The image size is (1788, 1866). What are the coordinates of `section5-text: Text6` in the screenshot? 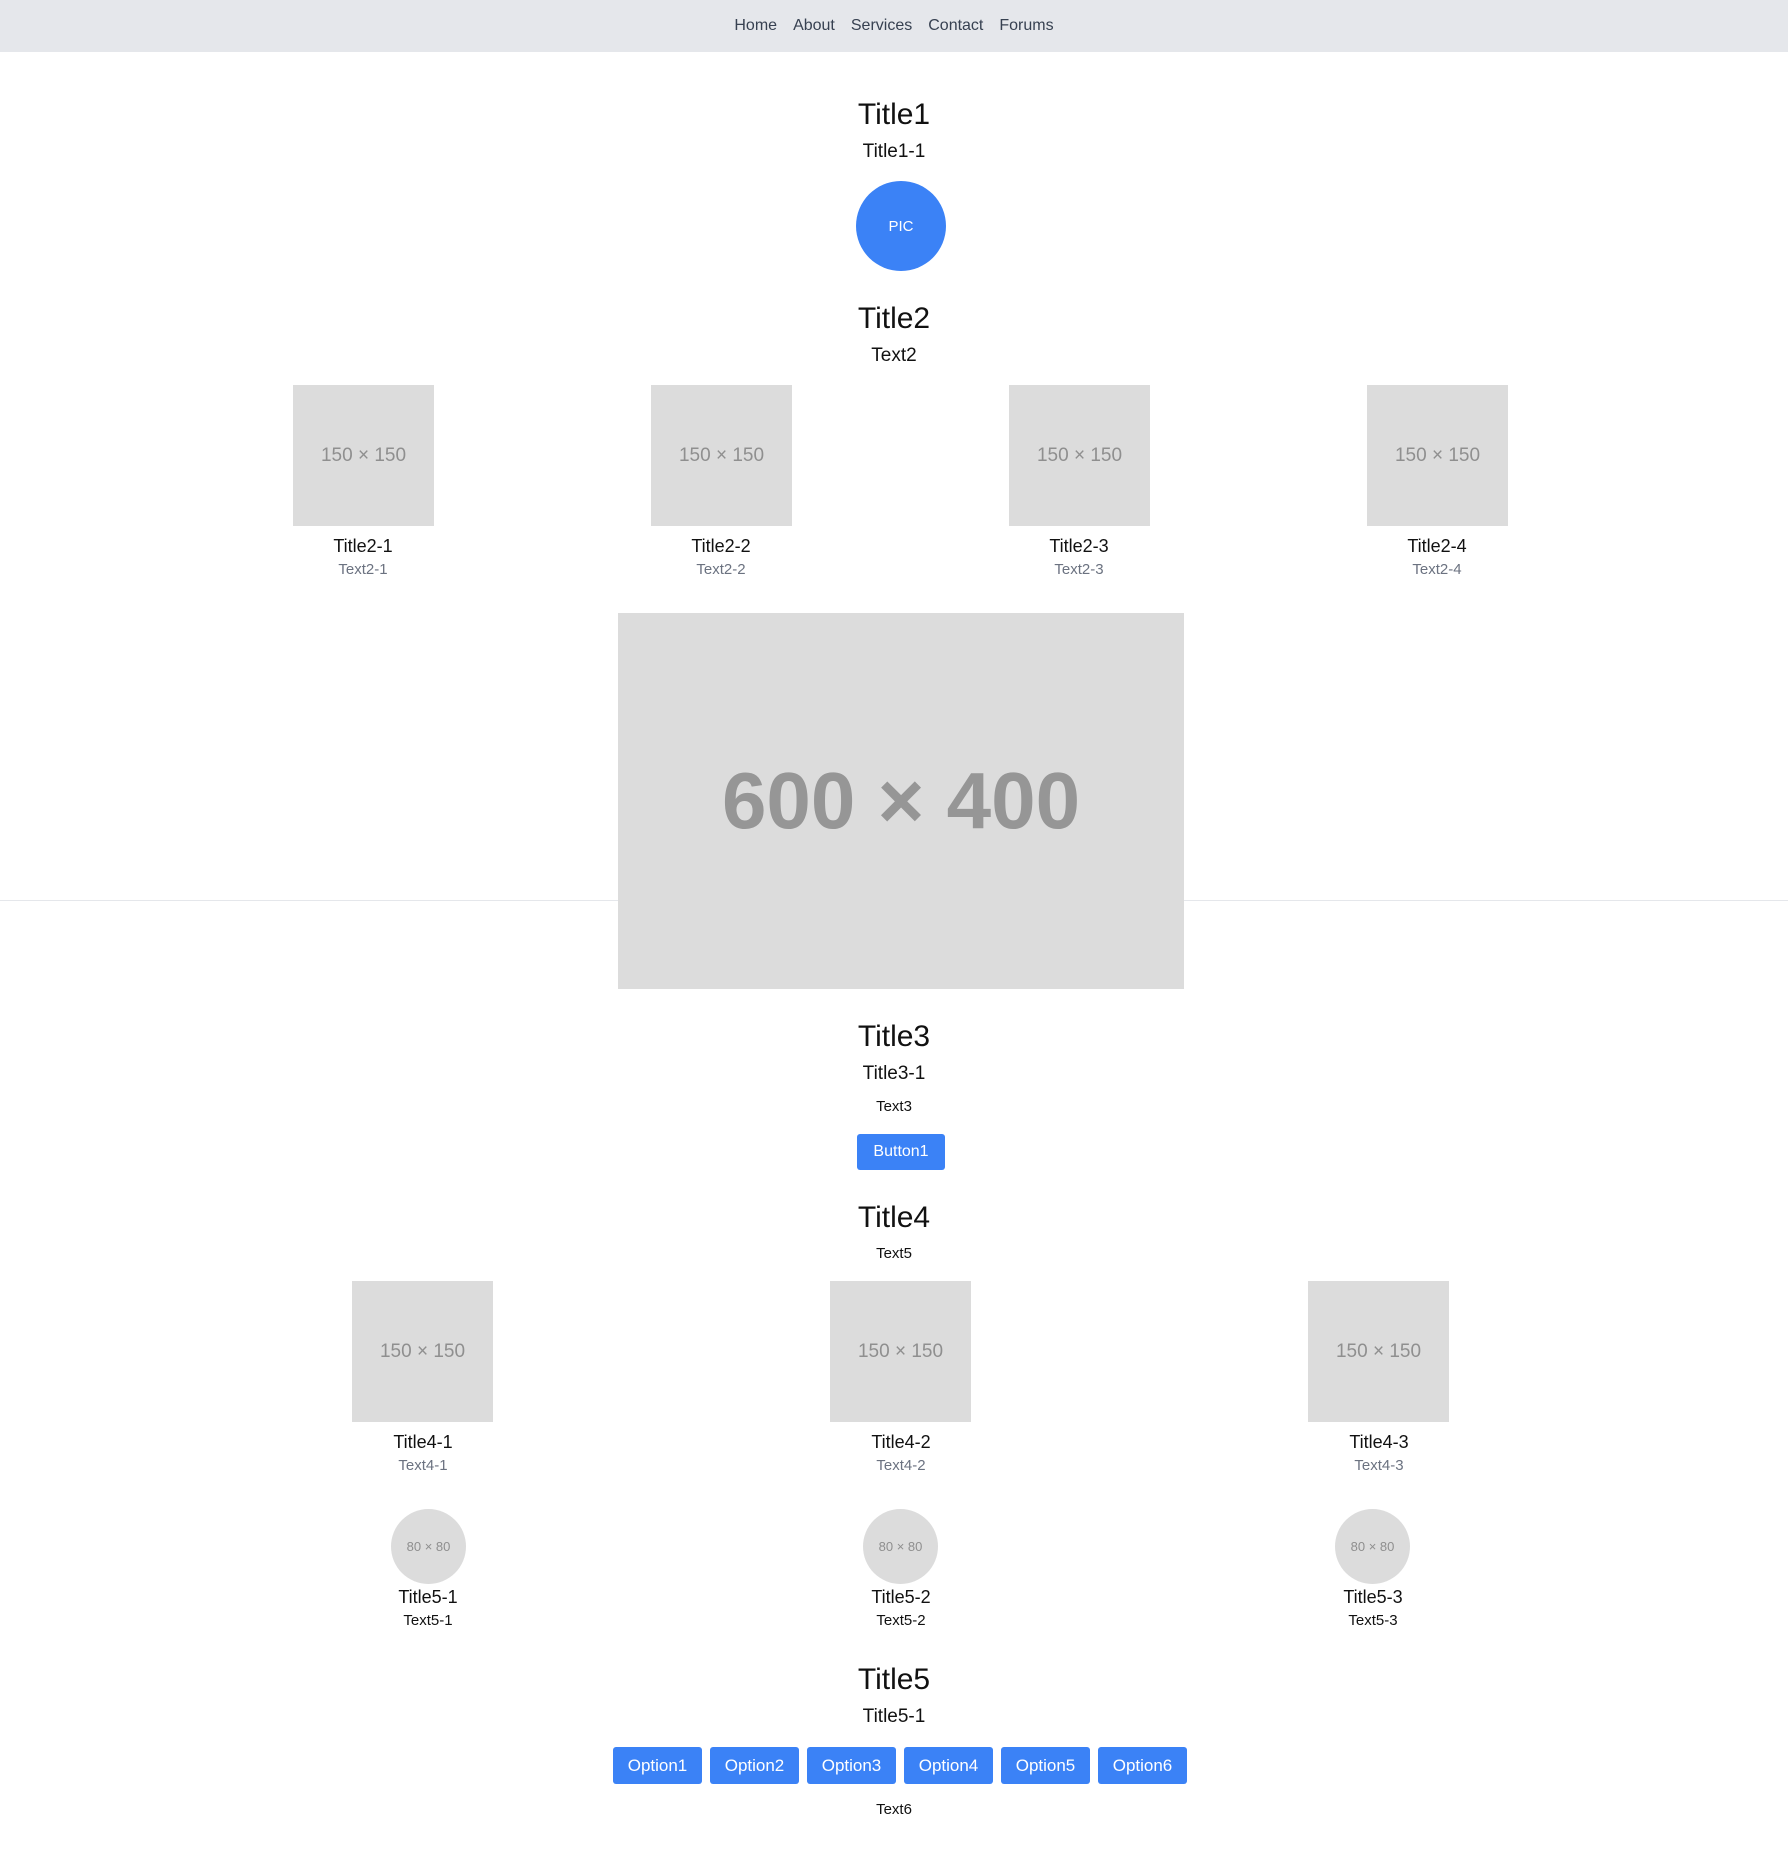 It's located at (894, 1809).